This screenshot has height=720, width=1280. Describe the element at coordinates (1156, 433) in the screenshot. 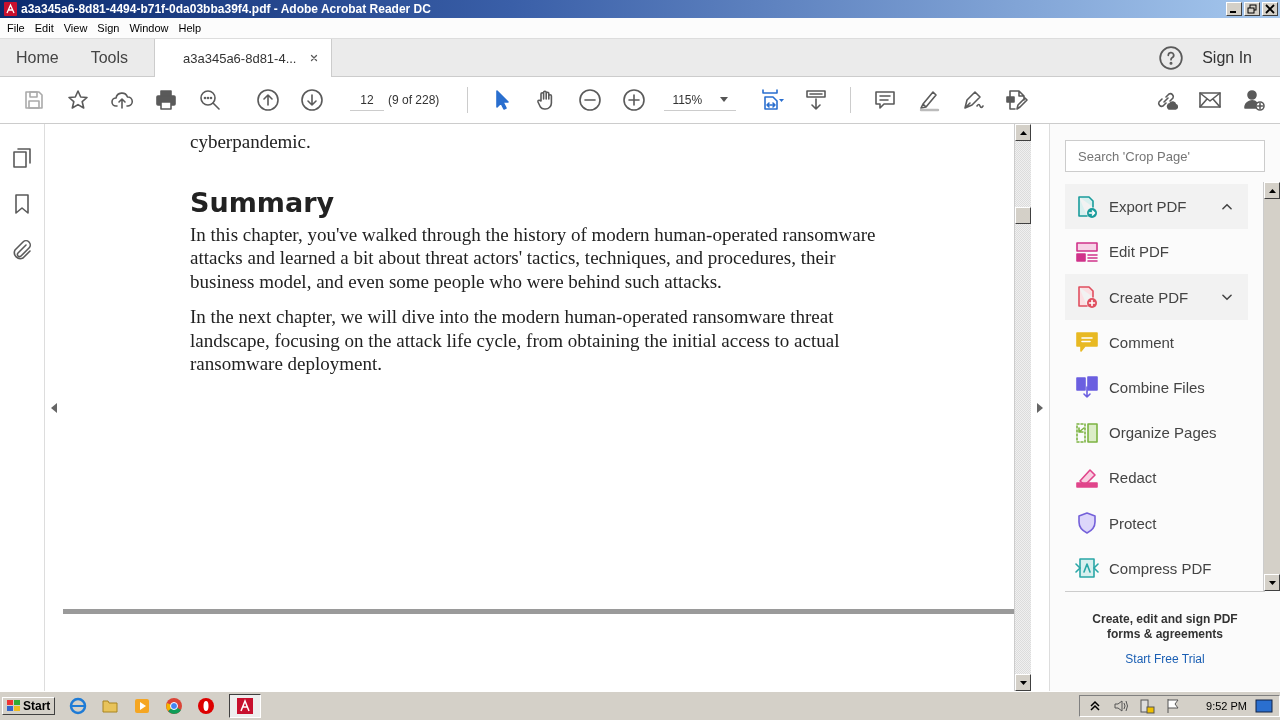

I see `tool-item: Organize Pages` at that location.